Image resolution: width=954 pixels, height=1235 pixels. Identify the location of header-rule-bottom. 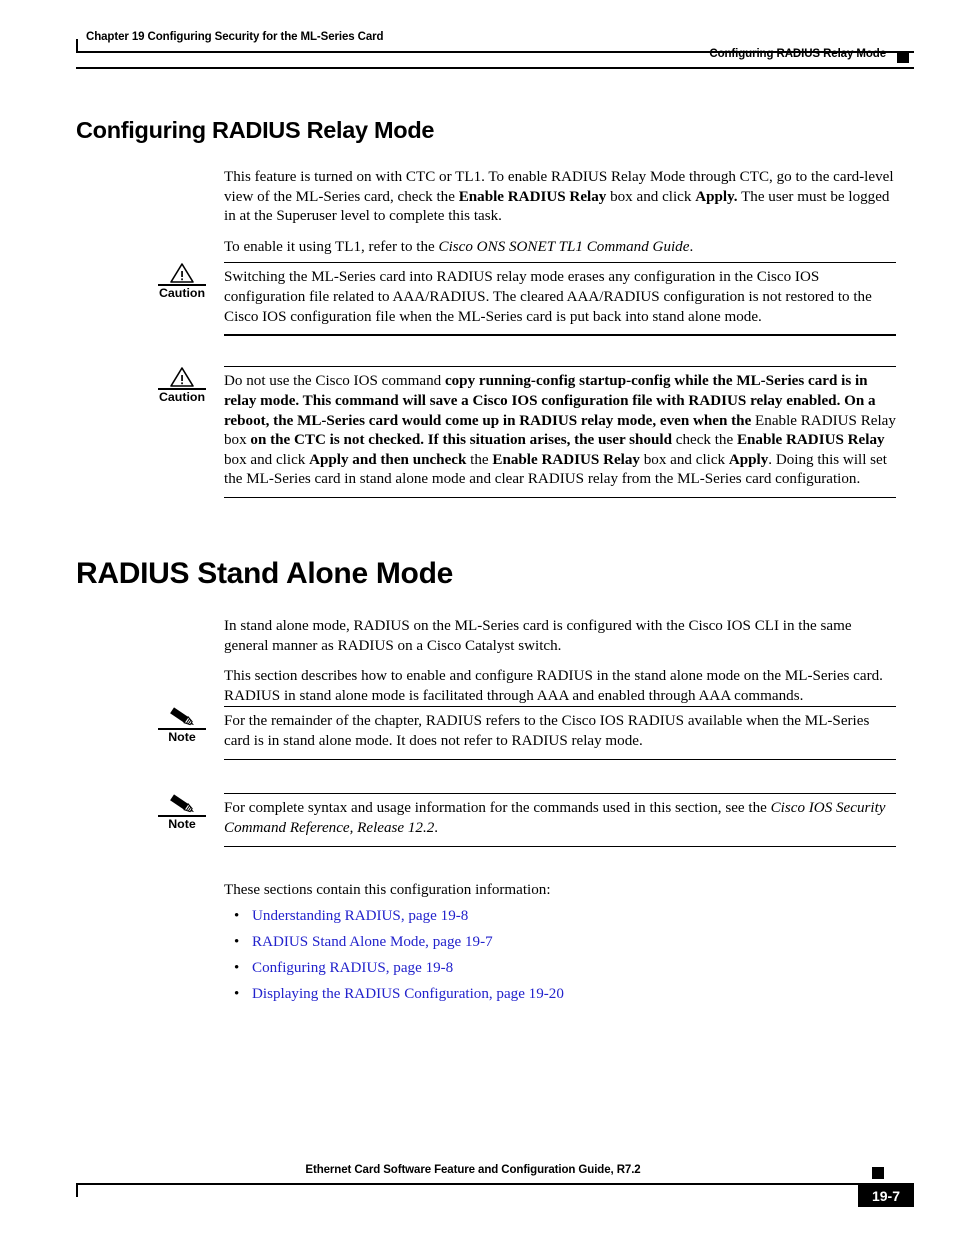
(495, 68).